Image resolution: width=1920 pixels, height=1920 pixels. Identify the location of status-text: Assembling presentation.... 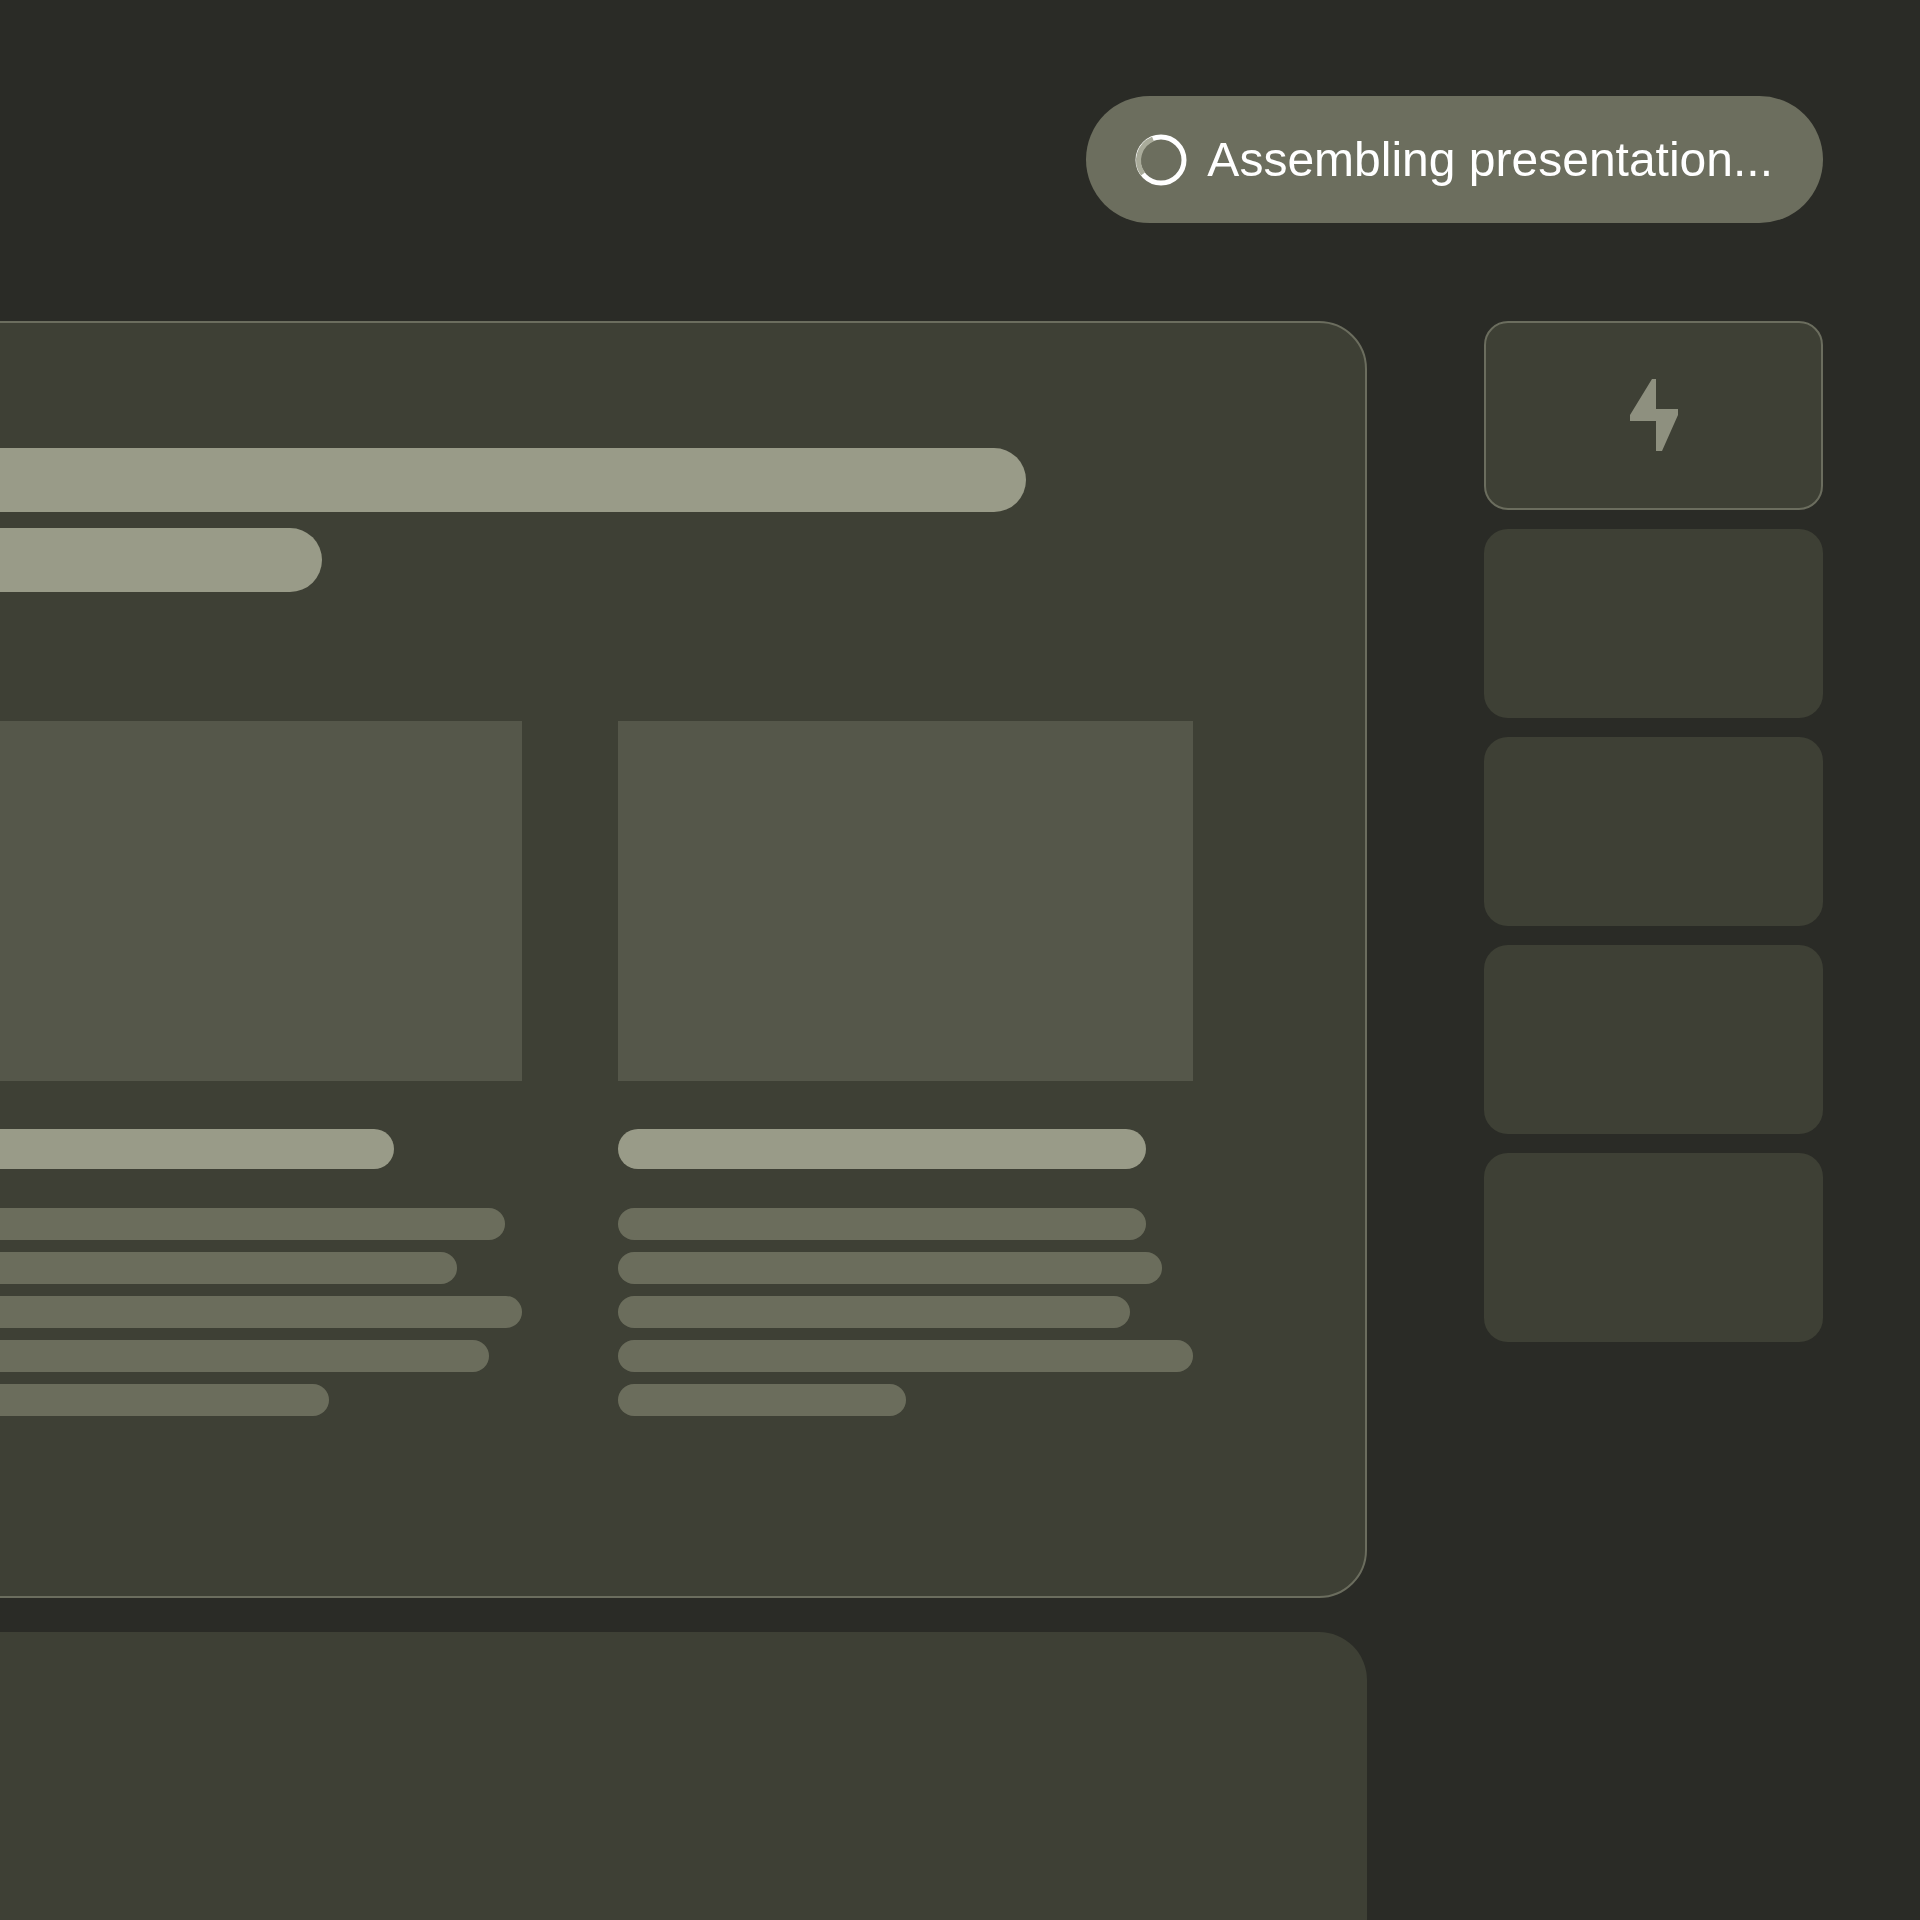
(1490, 159).